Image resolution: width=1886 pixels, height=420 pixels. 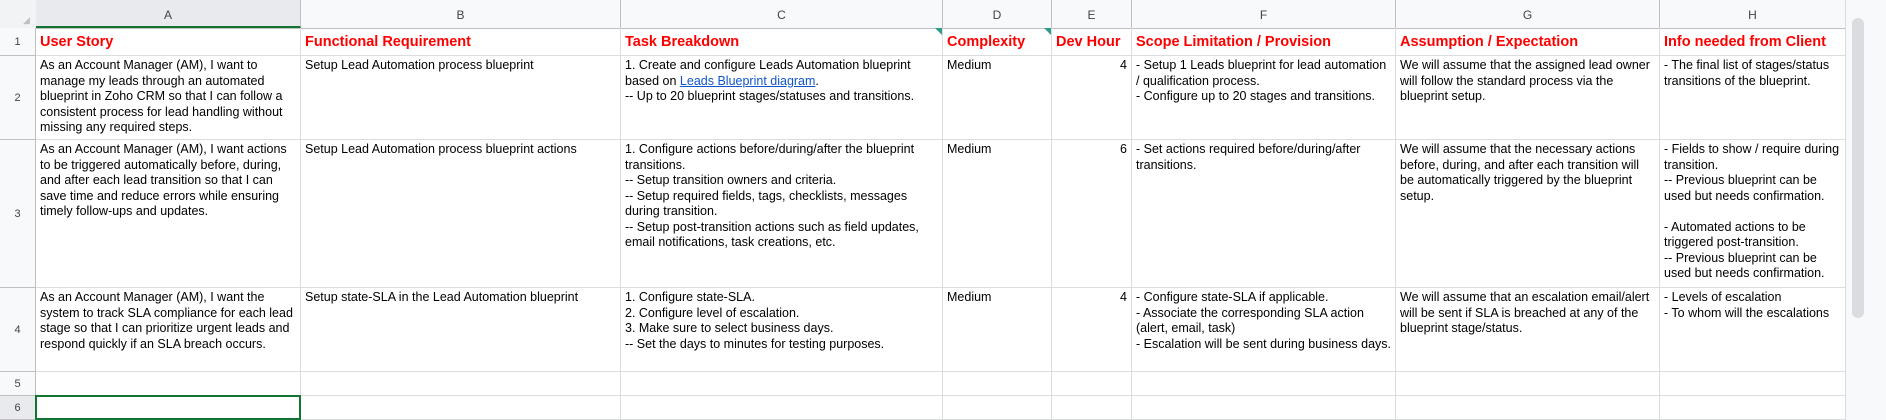 I want to click on column-header-c: C, so click(x=782, y=14).